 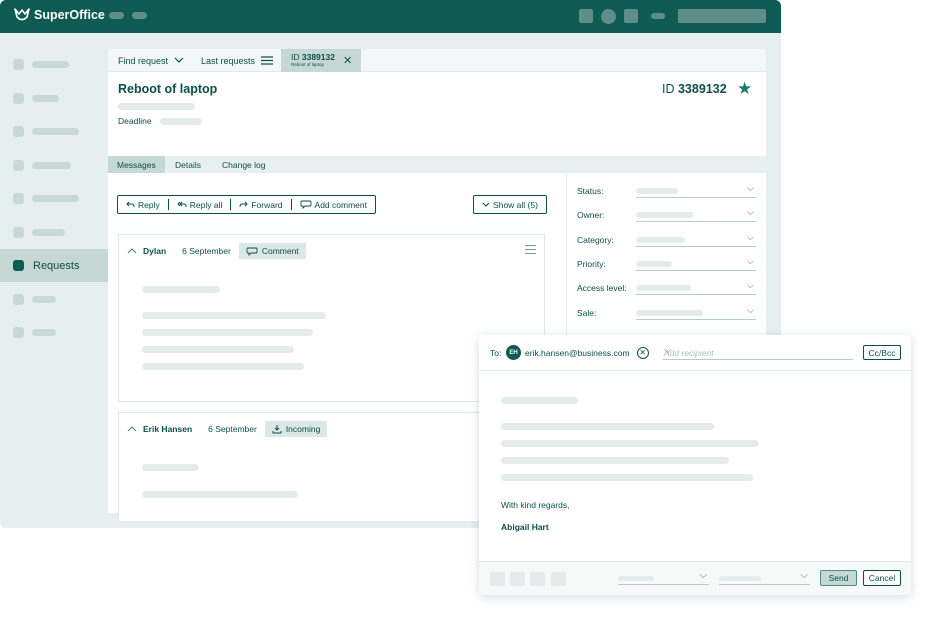 What do you see at coordinates (696, 287) in the screenshot?
I see `access-level-select: ⌵` at bounding box center [696, 287].